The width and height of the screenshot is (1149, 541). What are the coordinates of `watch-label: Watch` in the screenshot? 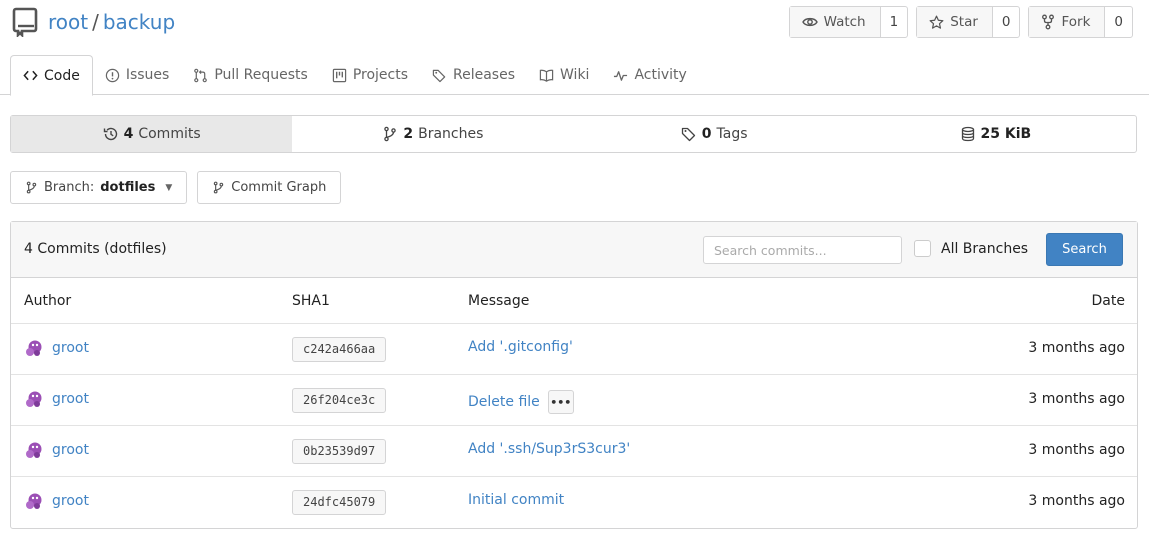 It's located at (844, 22).